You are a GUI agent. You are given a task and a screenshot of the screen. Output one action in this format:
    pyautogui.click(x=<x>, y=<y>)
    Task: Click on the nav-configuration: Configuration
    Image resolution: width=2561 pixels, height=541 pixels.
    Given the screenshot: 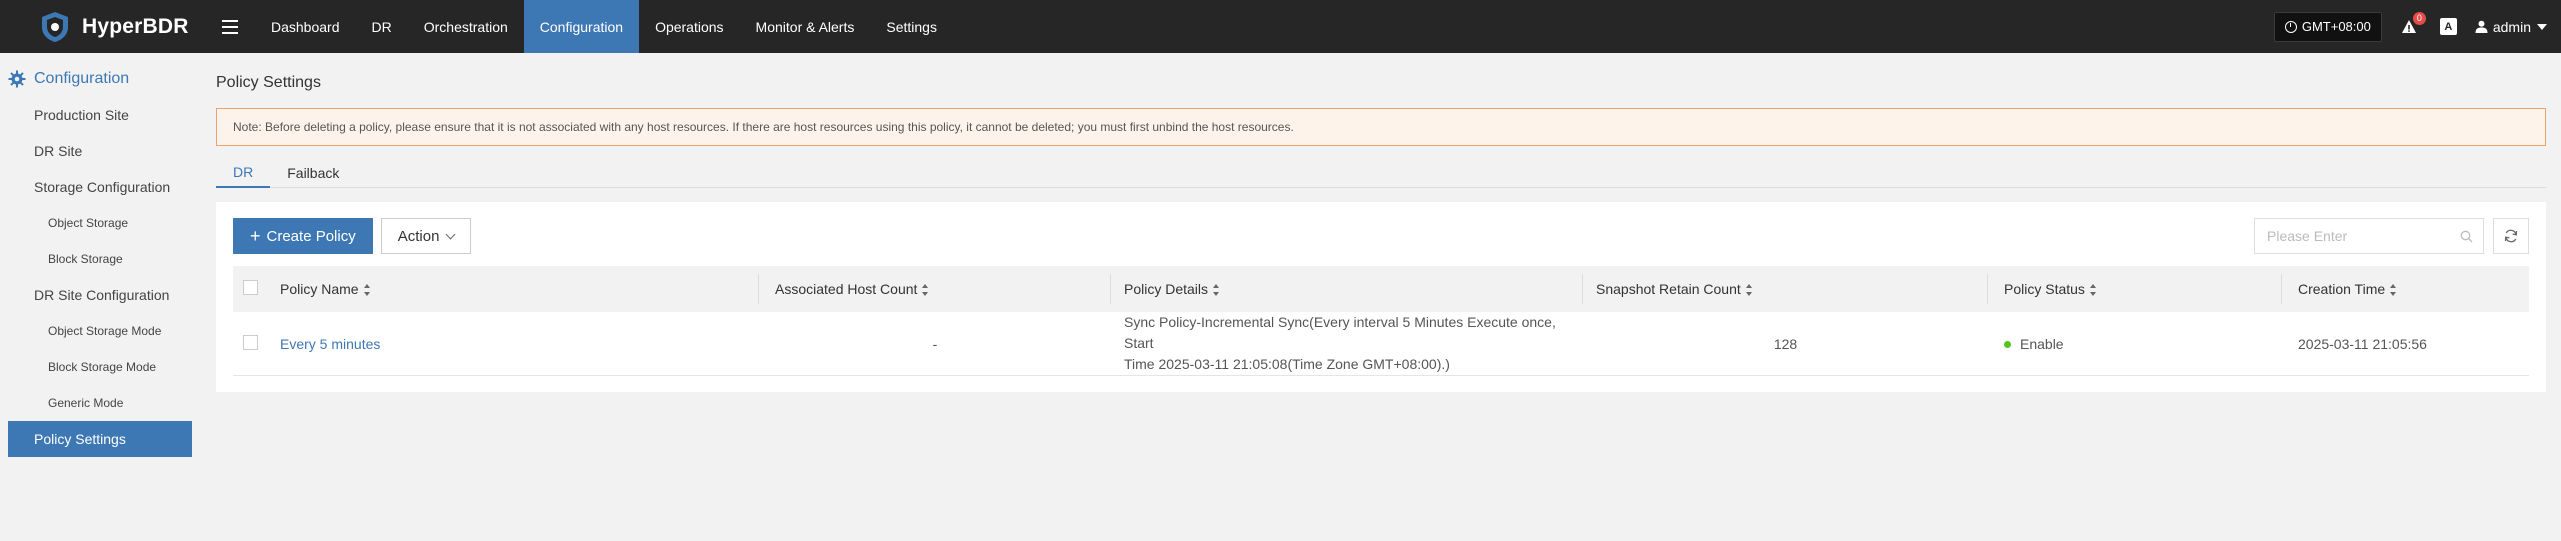 What is the action you would take?
    pyautogui.click(x=581, y=26)
    